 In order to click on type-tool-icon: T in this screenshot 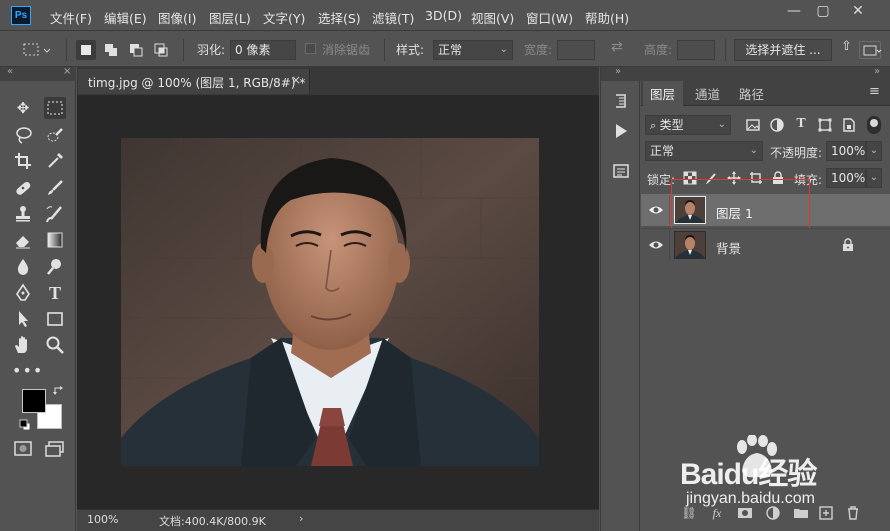, I will do `click(55, 293)`.